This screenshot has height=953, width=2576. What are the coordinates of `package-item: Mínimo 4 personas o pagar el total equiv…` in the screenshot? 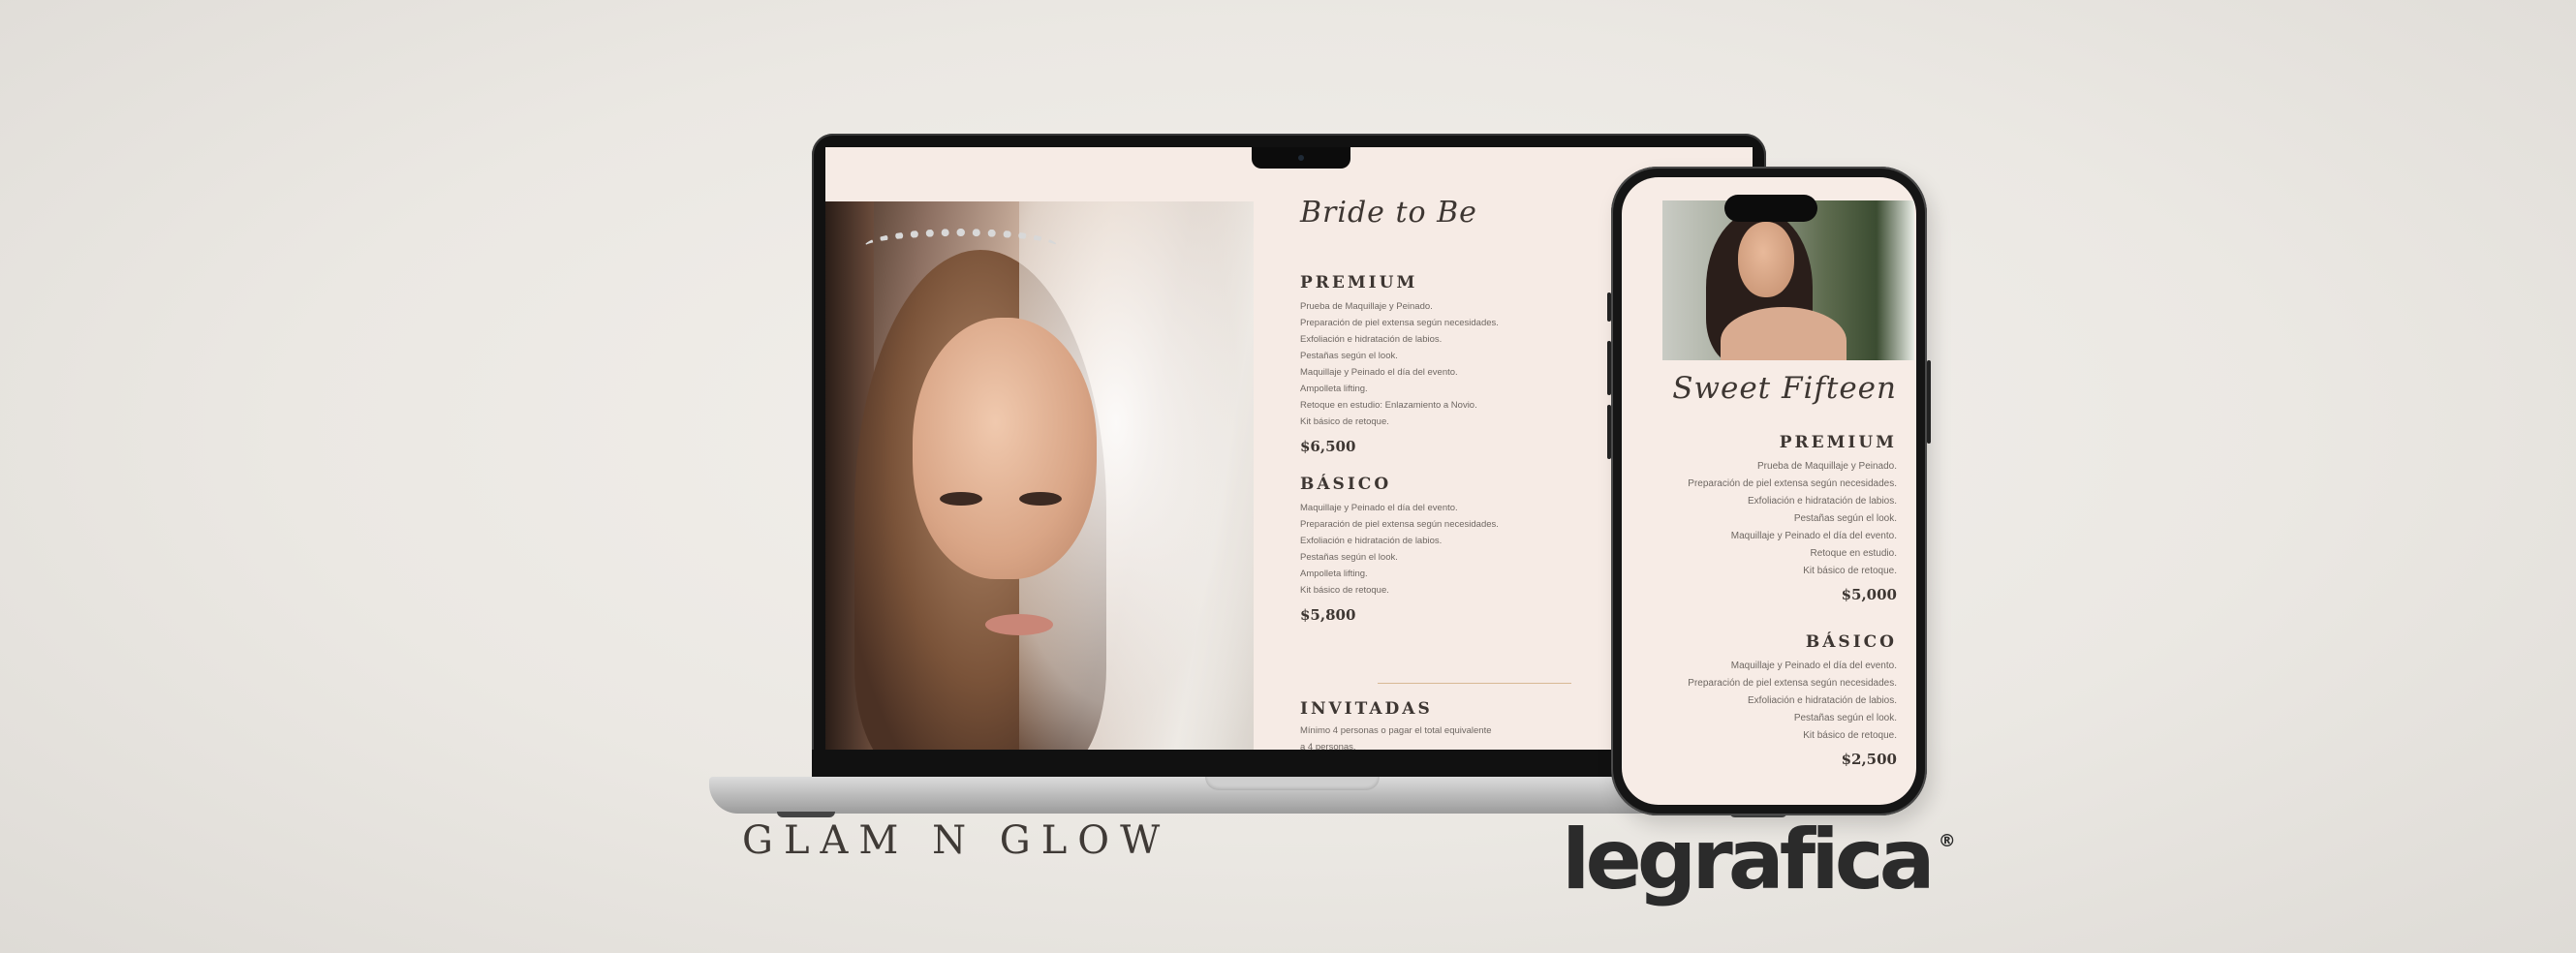 It's located at (1396, 730).